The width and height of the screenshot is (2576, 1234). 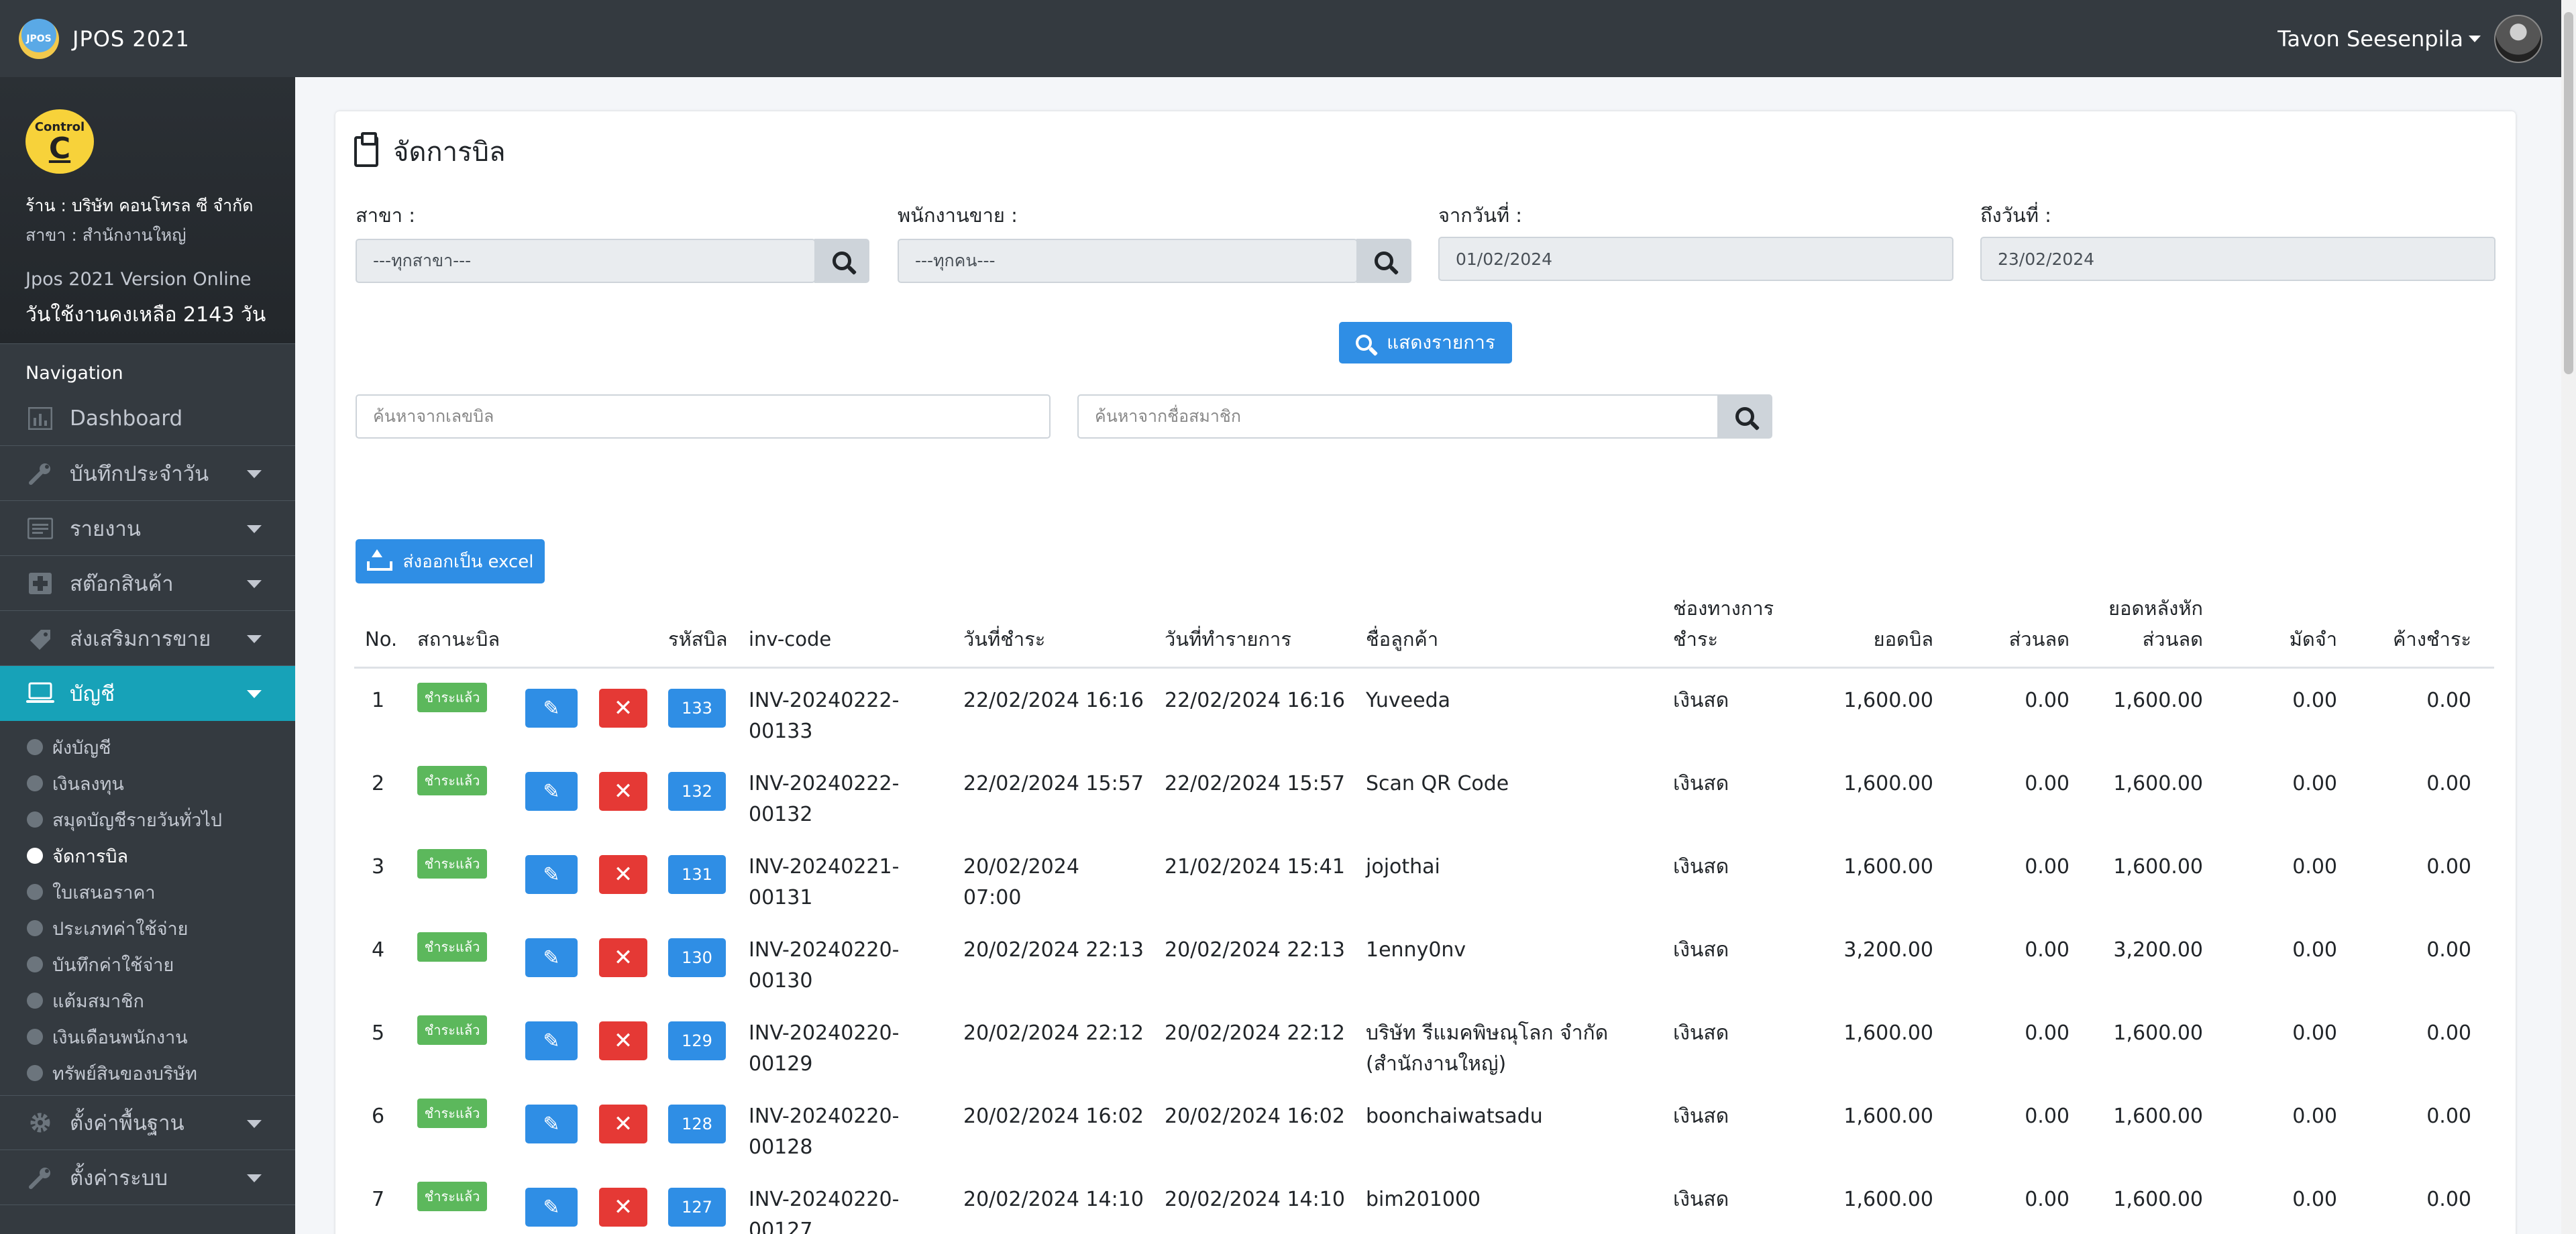 I want to click on trans-date: 22/02/2024 15:57, so click(x=1255, y=783).